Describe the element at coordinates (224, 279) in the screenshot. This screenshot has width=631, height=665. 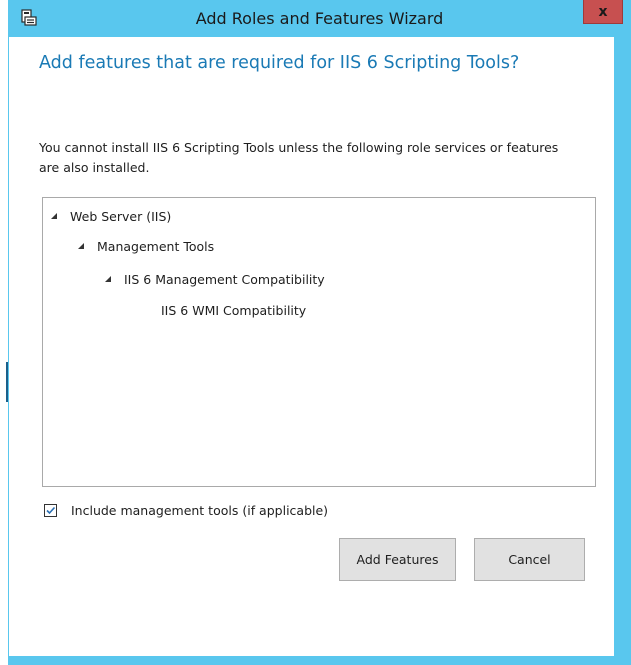
I see `tree-item-label: IIS 6 Management Compatibility` at that location.